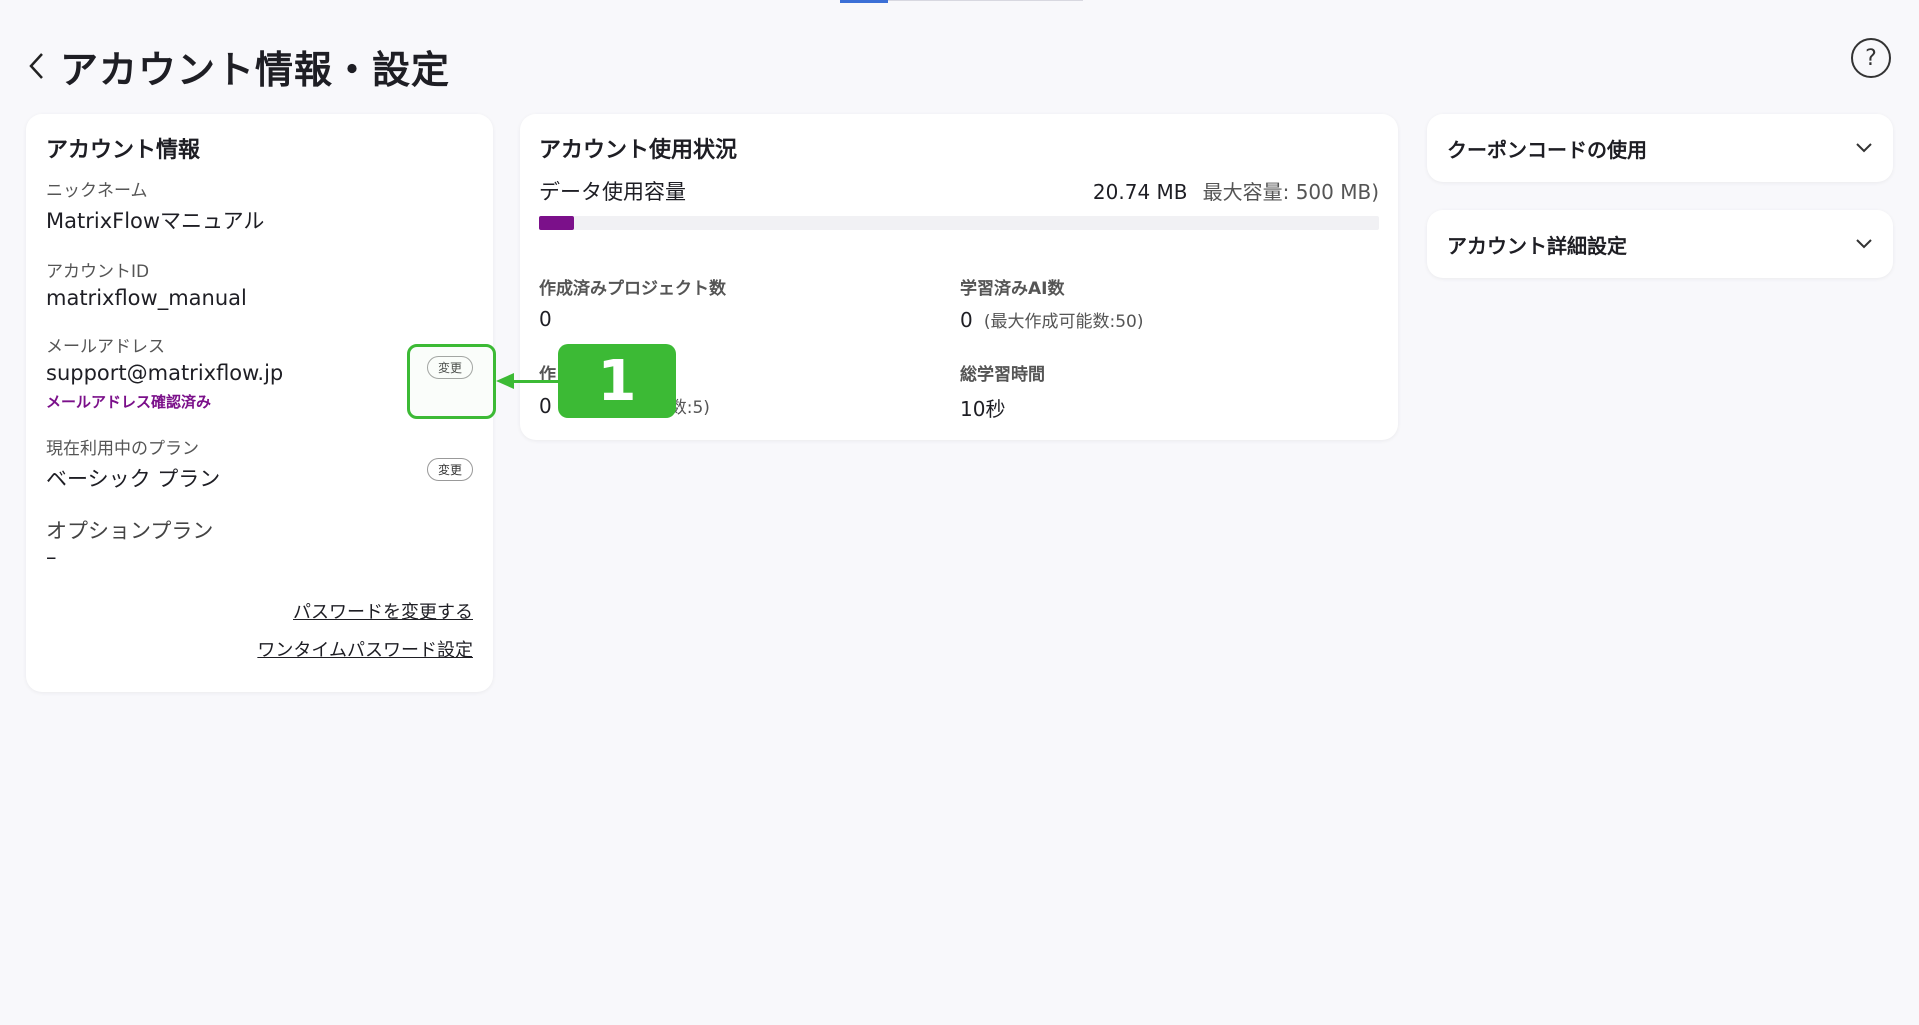 This screenshot has height=1025, width=1919. Describe the element at coordinates (130, 531) in the screenshot. I see `option-plan-label: オプションプラン` at that location.